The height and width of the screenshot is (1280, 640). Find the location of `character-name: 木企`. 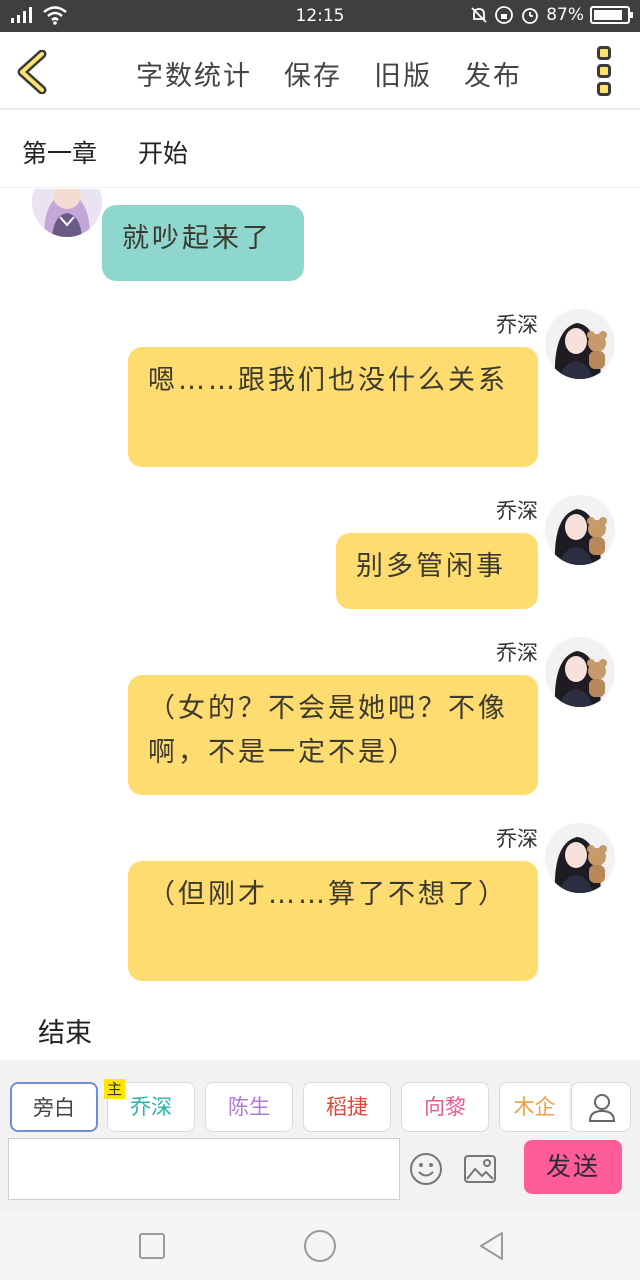

character-name: 木企 is located at coordinates (534, 1107).